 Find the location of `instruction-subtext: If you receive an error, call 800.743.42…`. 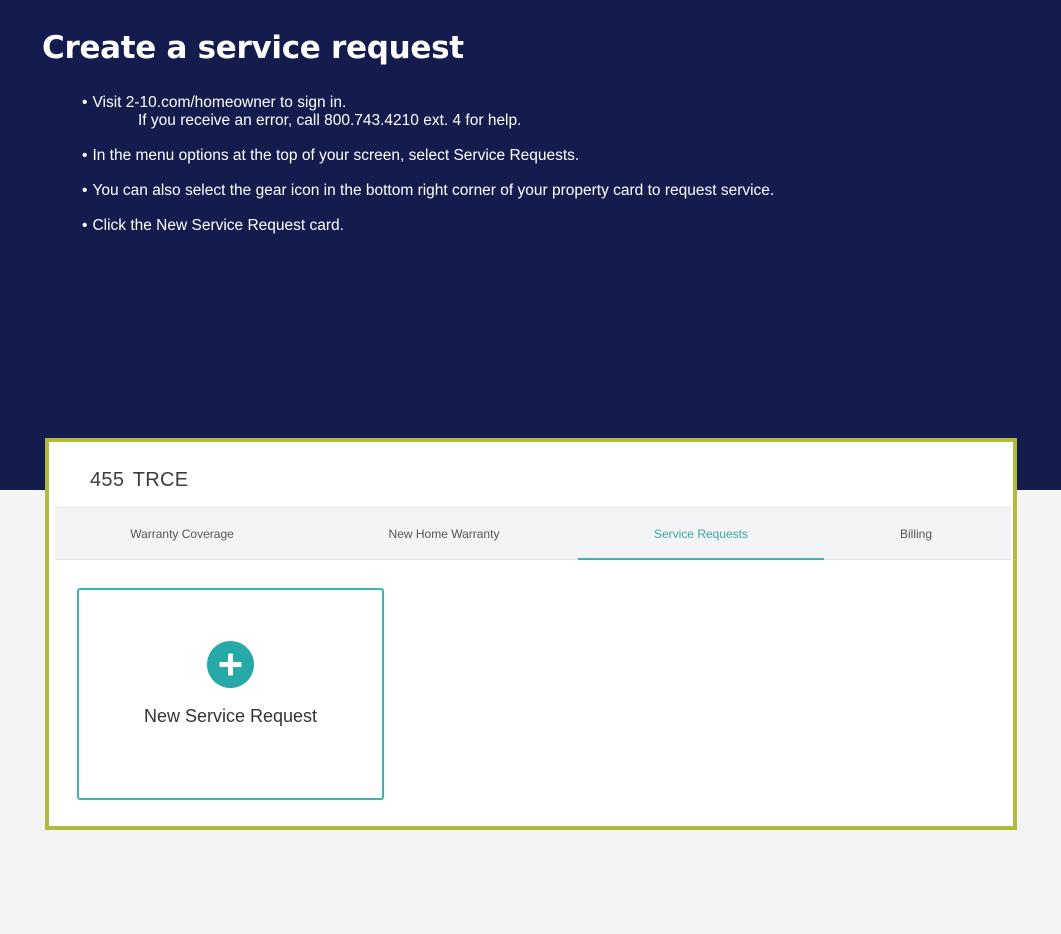

instruction-subtext: If you receive an error, call 800.743.42… is located at coordinates (330, 120).